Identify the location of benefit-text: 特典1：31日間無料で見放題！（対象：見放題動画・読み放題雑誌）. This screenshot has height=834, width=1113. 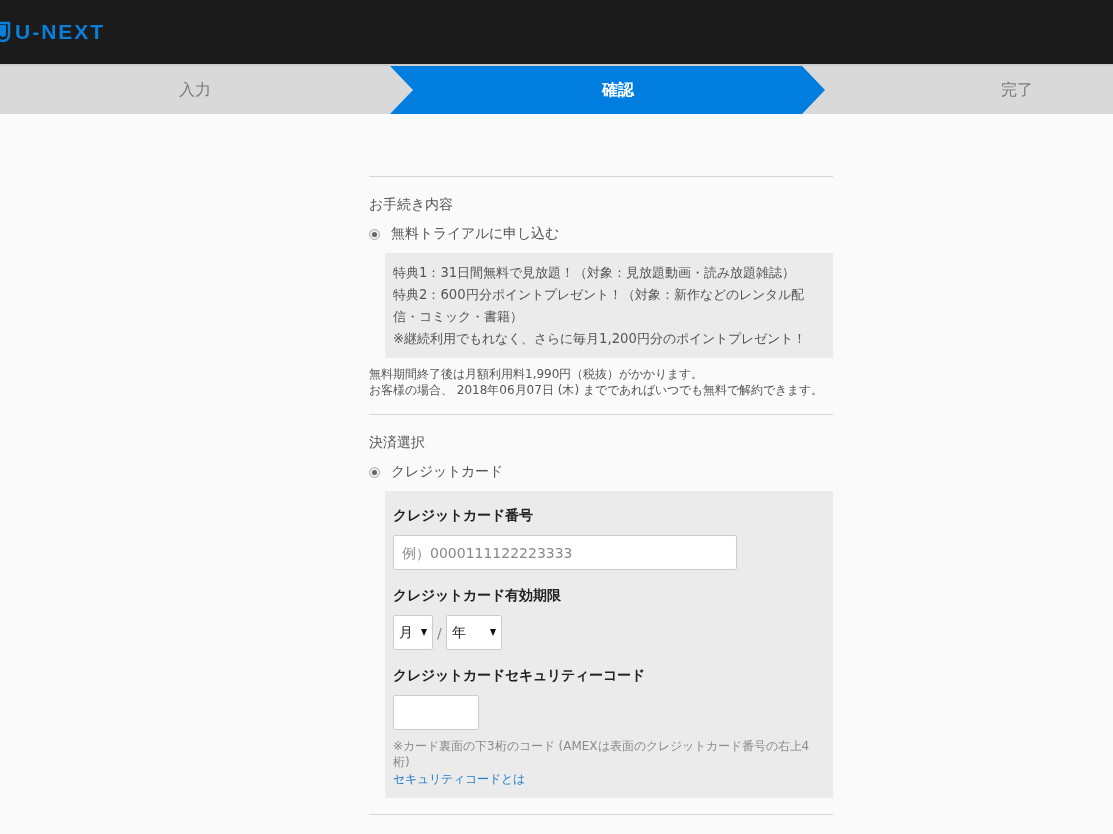
(595, 273).